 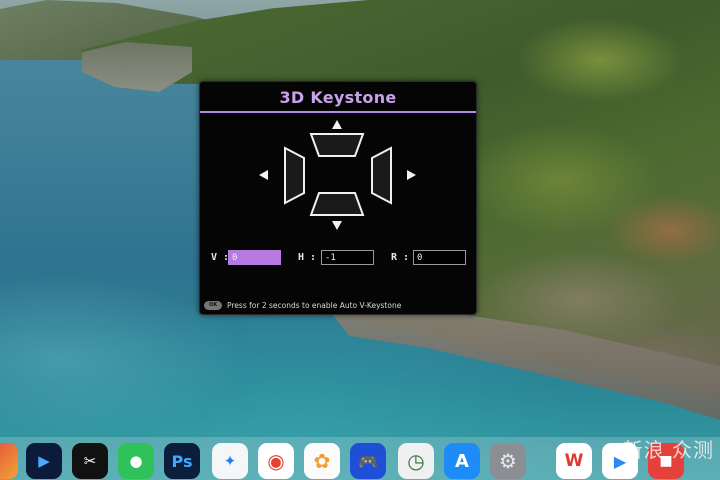 I want to click on chrome-icon: ◉, so click(x=276, y=461).